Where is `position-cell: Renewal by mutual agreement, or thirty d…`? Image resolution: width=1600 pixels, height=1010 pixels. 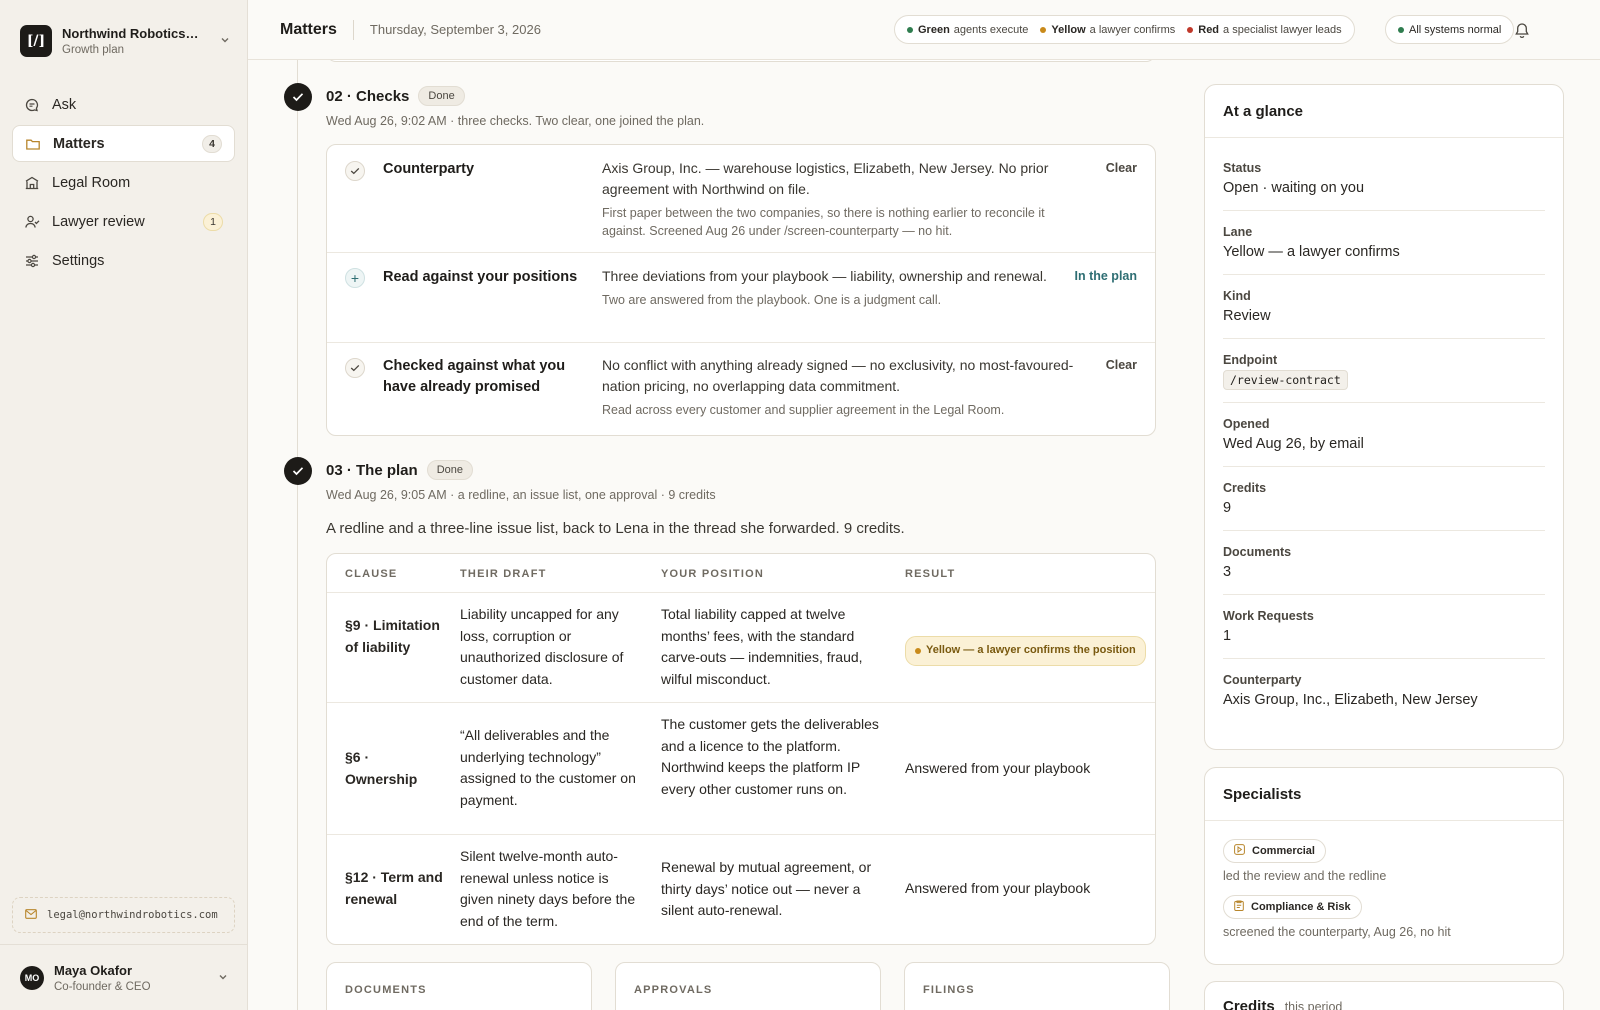
position-cell: Renewal by mutual agreement, or thirty d… is located at coordinates (766, 888).